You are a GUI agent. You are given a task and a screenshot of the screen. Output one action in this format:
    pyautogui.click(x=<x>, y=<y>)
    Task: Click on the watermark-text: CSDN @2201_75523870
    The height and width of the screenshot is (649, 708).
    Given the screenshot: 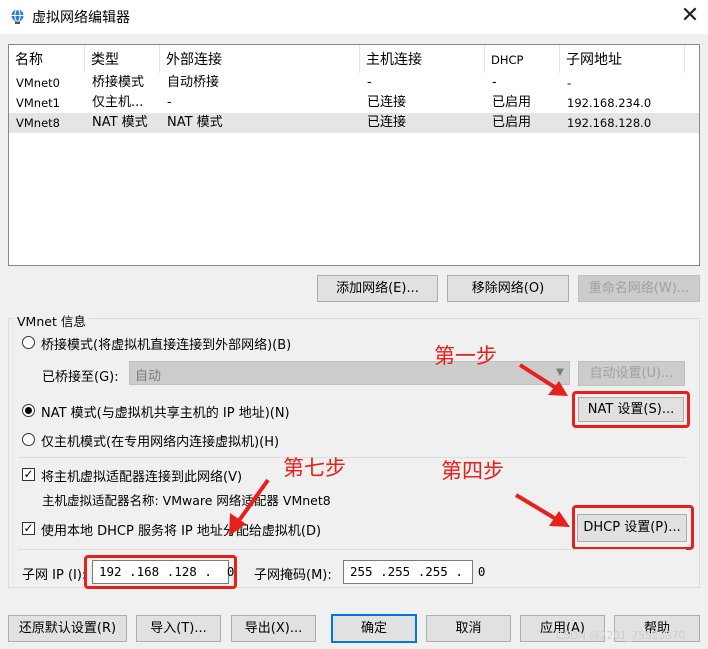 What is the action you would take?
    pyautogui.click(x=621, y=636)
    